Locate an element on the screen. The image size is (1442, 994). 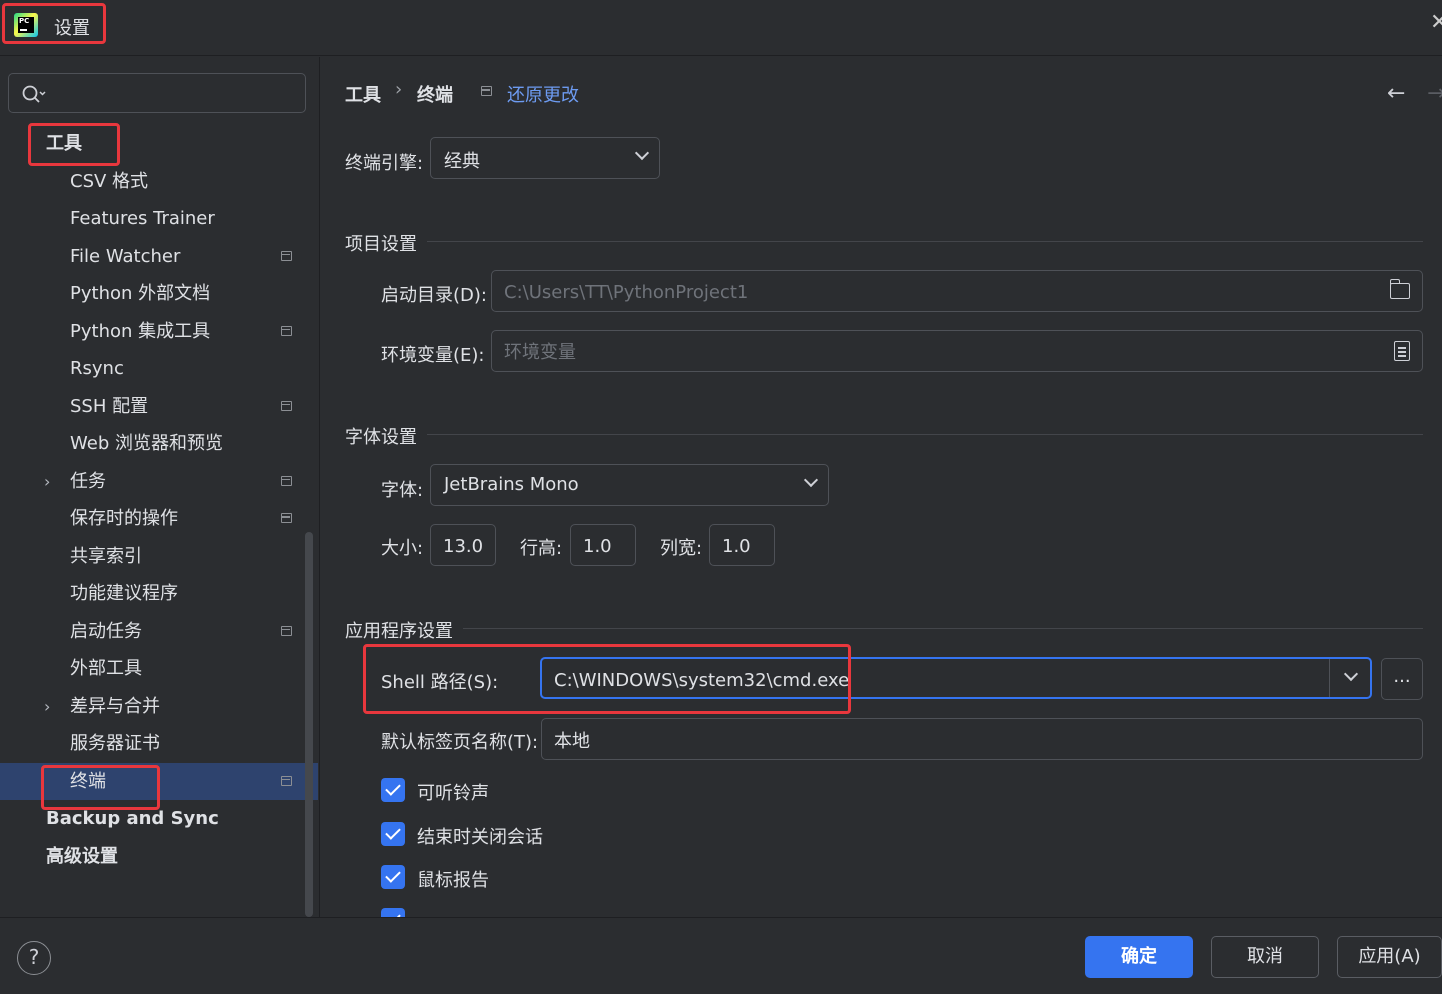
sidebar-item-label: Python 集成工具 is located at coordinates (140, 331).